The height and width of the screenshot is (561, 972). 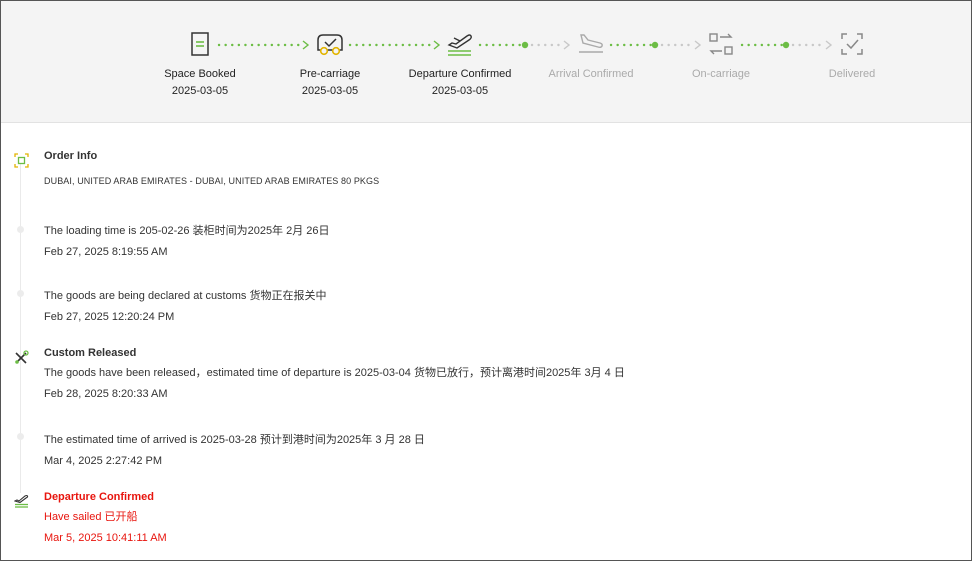 What do you see at coordinates (21, 160) in the screenshot?
I see `order-info-icon` at bounding box center [21, 160].